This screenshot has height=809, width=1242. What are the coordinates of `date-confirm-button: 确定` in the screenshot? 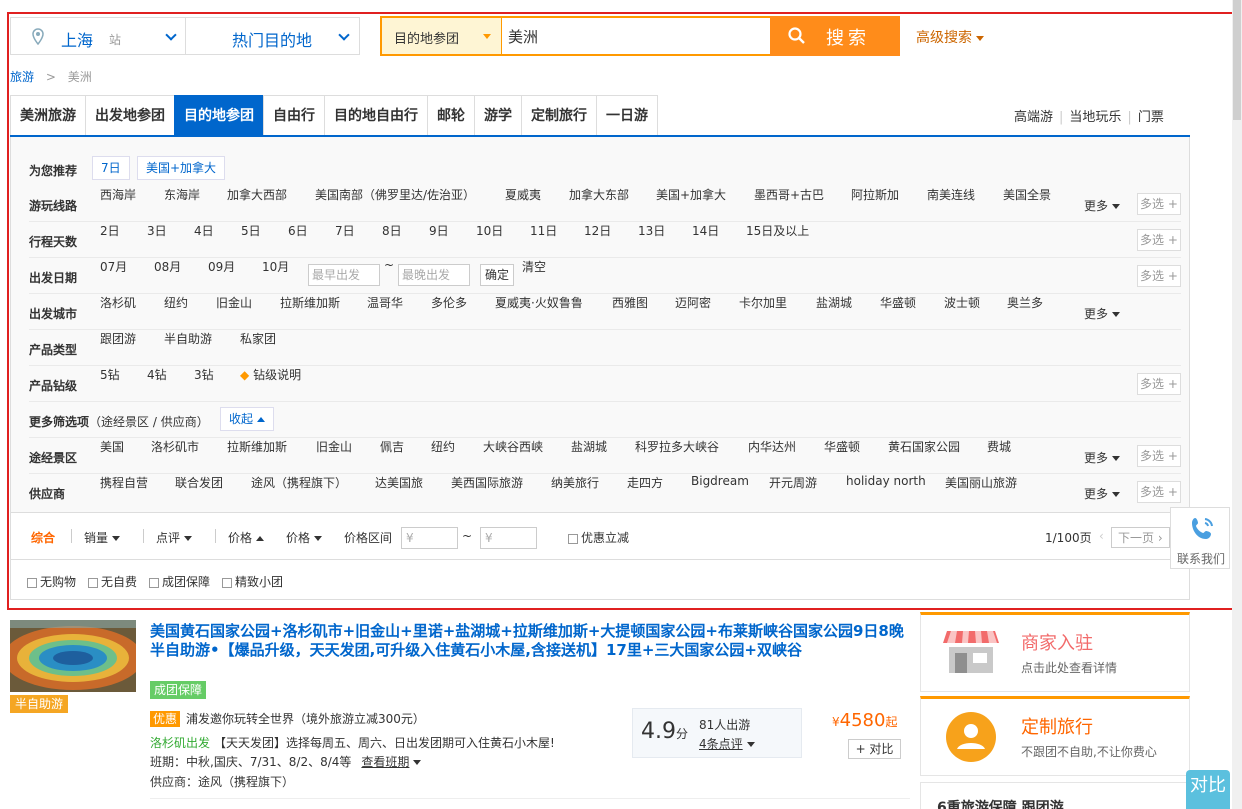 It's located at (497, 275).